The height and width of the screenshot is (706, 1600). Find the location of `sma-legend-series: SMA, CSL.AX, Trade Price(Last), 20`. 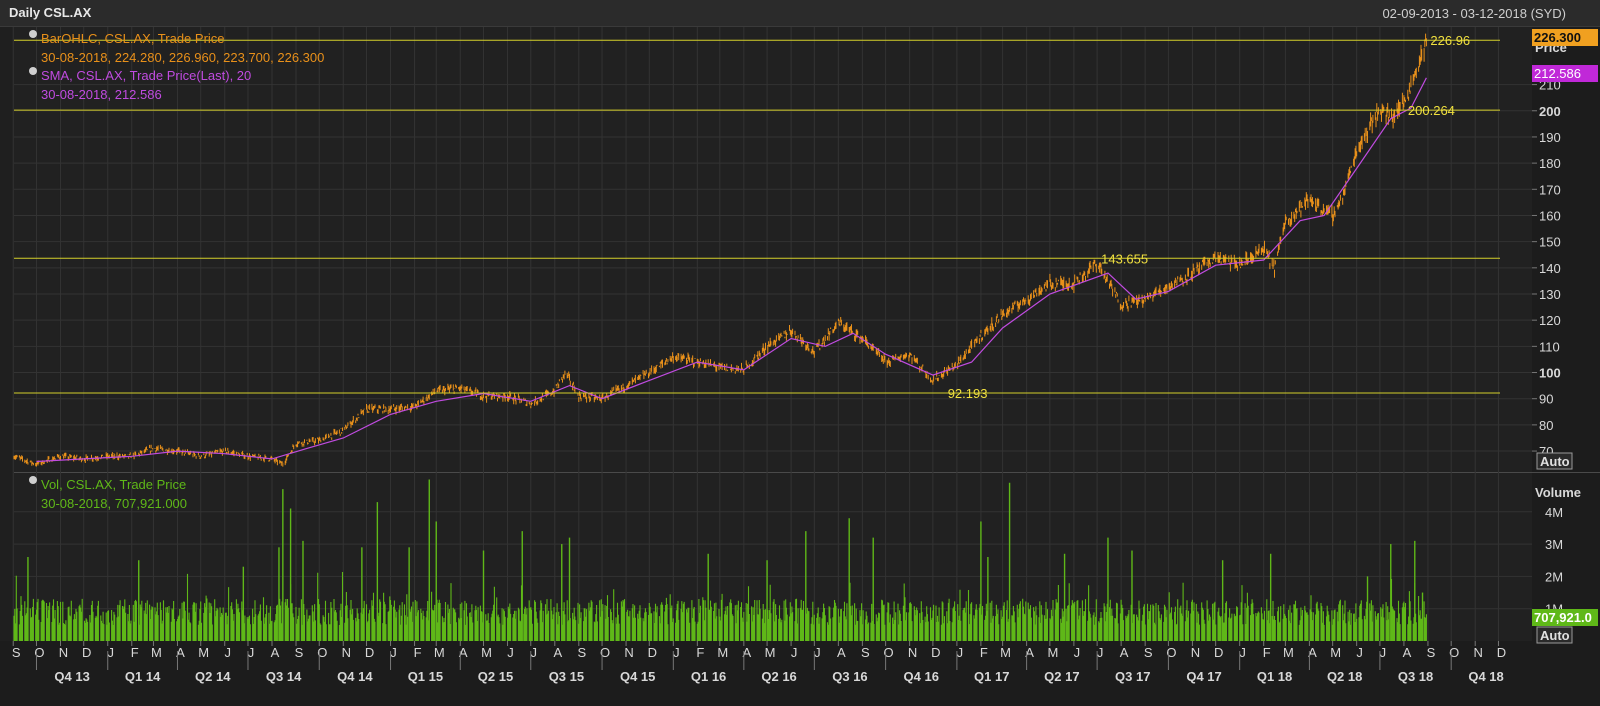

sma-legend-series: SMA, CSL.AX, Trade Price(Last), 20 is located at coordinates (146, 75).